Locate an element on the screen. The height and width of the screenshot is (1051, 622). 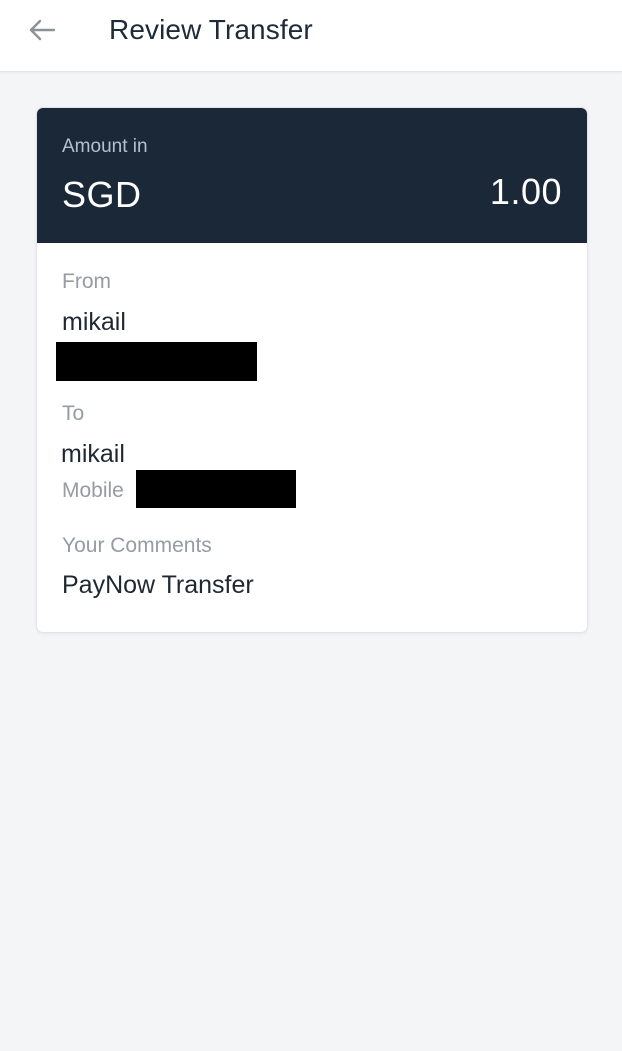
transfer-amount: 1.00 is located at coordinates (525, 191).